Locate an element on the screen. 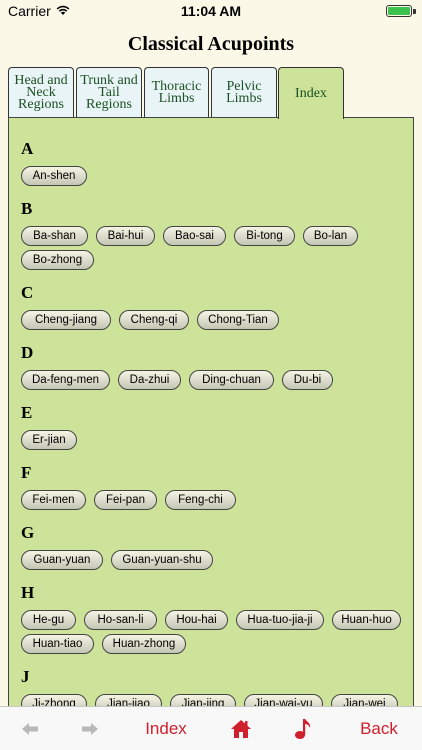 The image size is (422, 750). section-letter-a: A is located at coordinates (27, 148).